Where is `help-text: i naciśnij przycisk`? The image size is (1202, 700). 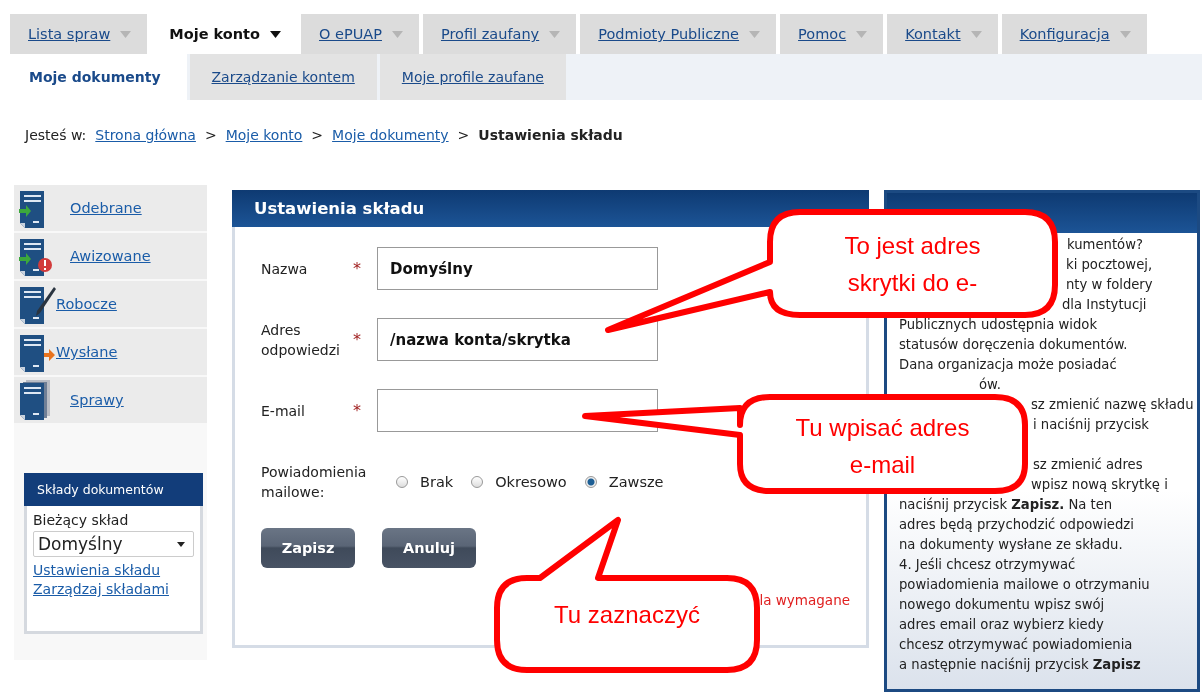
help-text: i naciśnij przycisk is located at coordinates (1091, 424).